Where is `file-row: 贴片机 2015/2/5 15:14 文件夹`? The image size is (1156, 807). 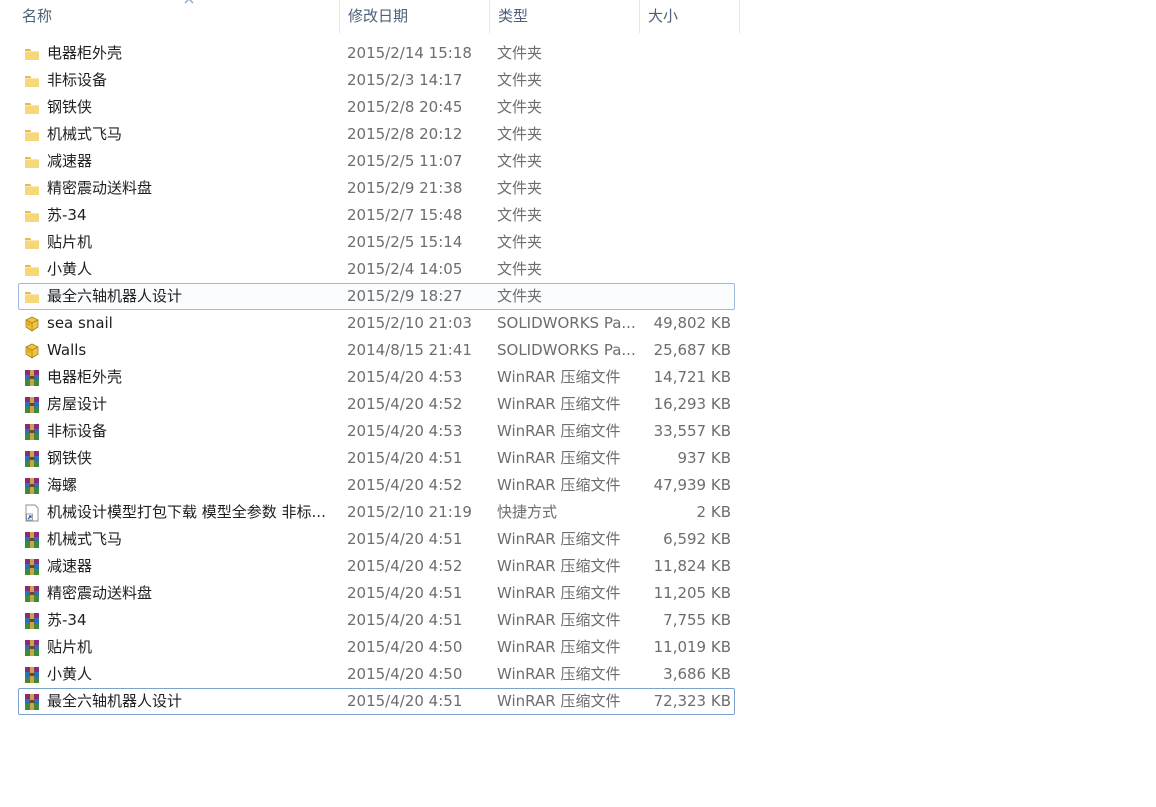 file-row: 贴片机 2015/2/5 15:14 文件夹 is located at coordinates (376, 242).